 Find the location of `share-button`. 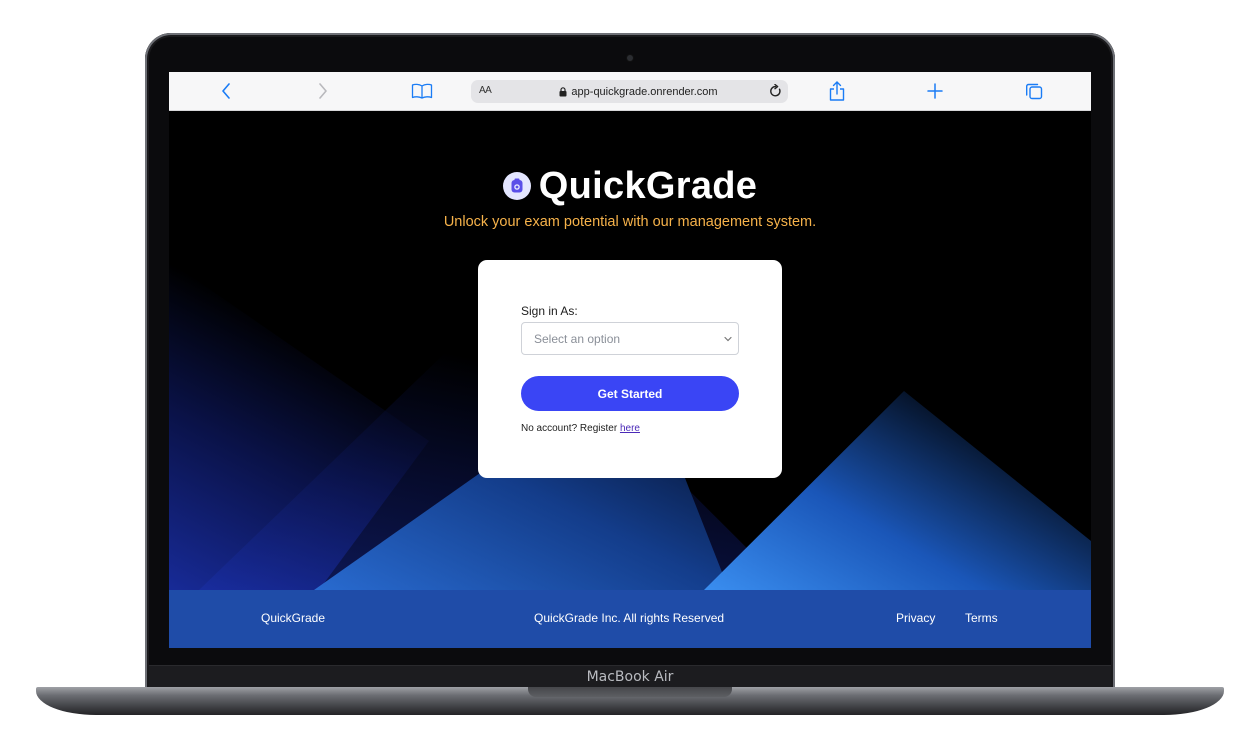

share-button is located at coordinates (837, 91).